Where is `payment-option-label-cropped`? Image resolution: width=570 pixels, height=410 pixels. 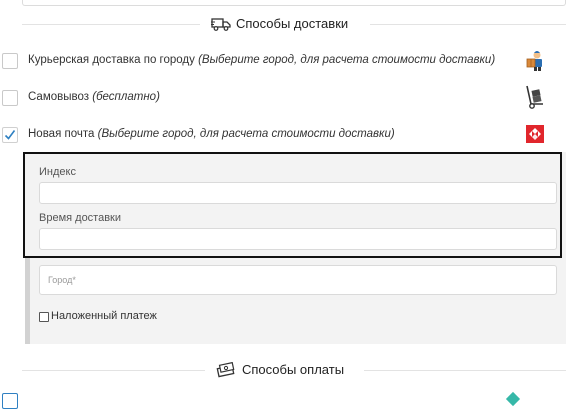
payment-option-label-cropped is located at coordinates (128, 398).